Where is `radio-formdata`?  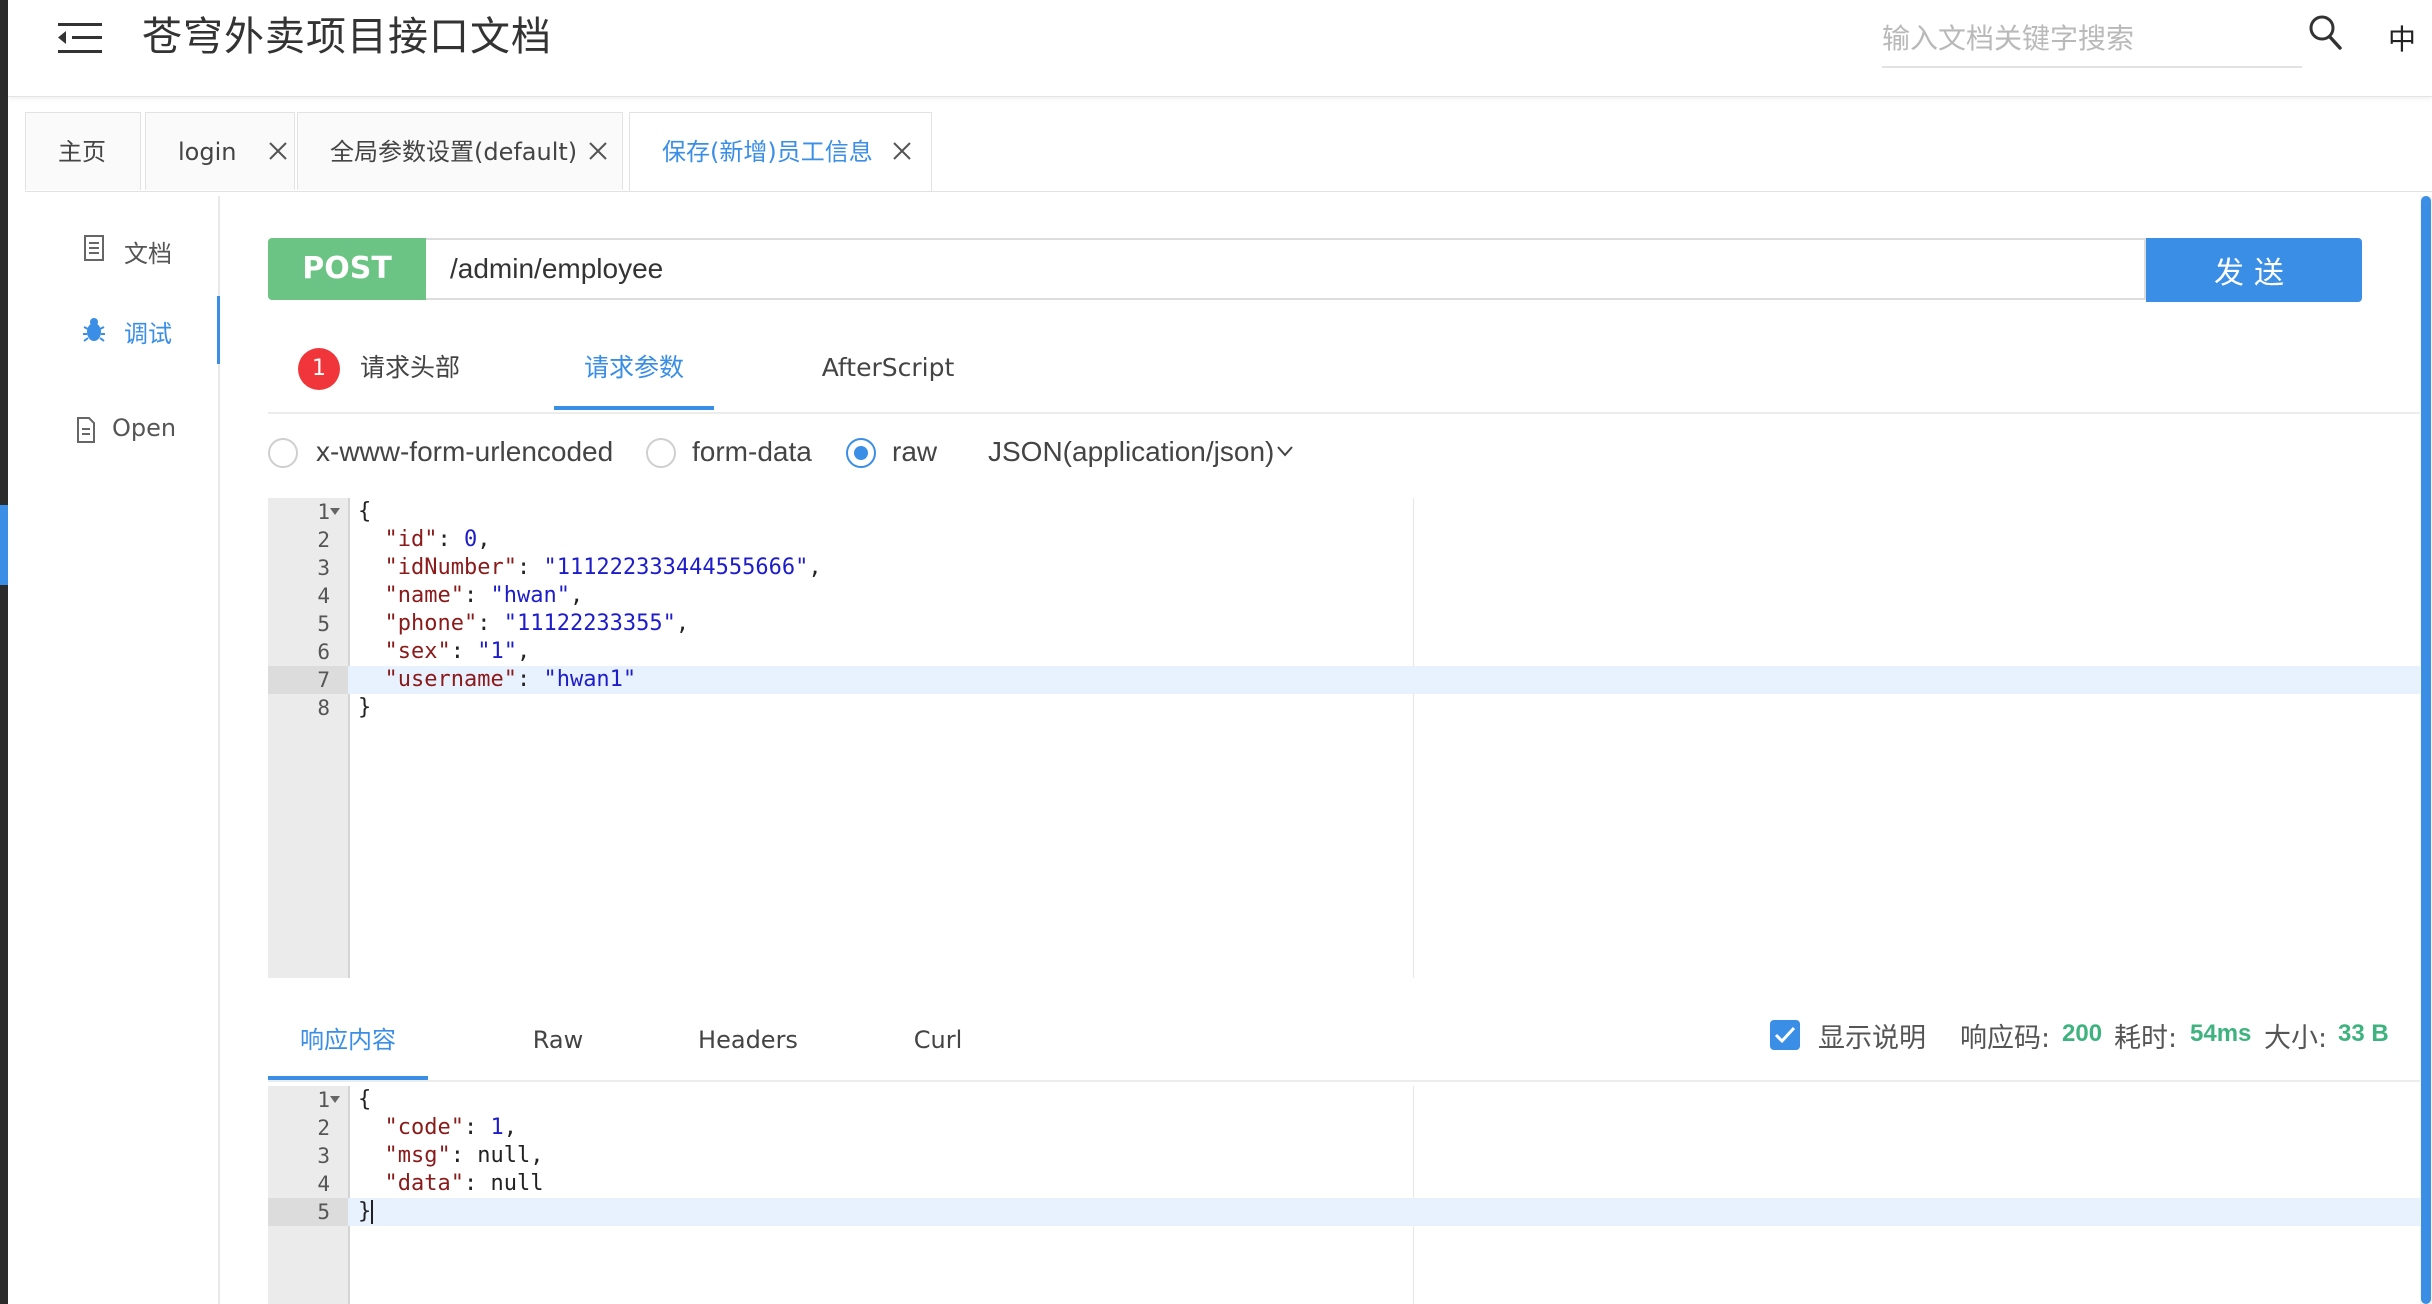
radio-formdata is located at coordinates (661, 453).